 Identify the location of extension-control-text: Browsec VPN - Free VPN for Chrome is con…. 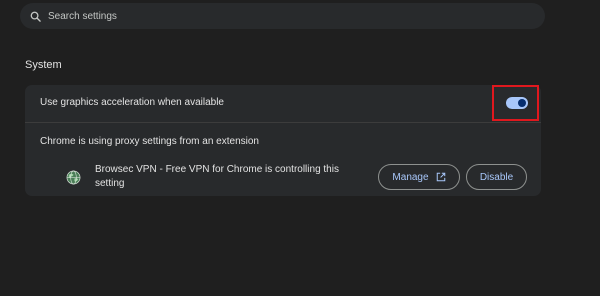
(217, 176).